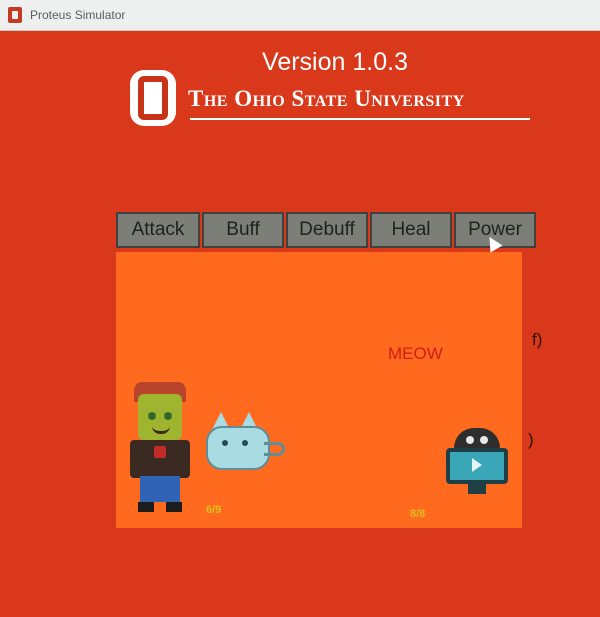  I want to click on player-sprite-icon, so click(160, 448).